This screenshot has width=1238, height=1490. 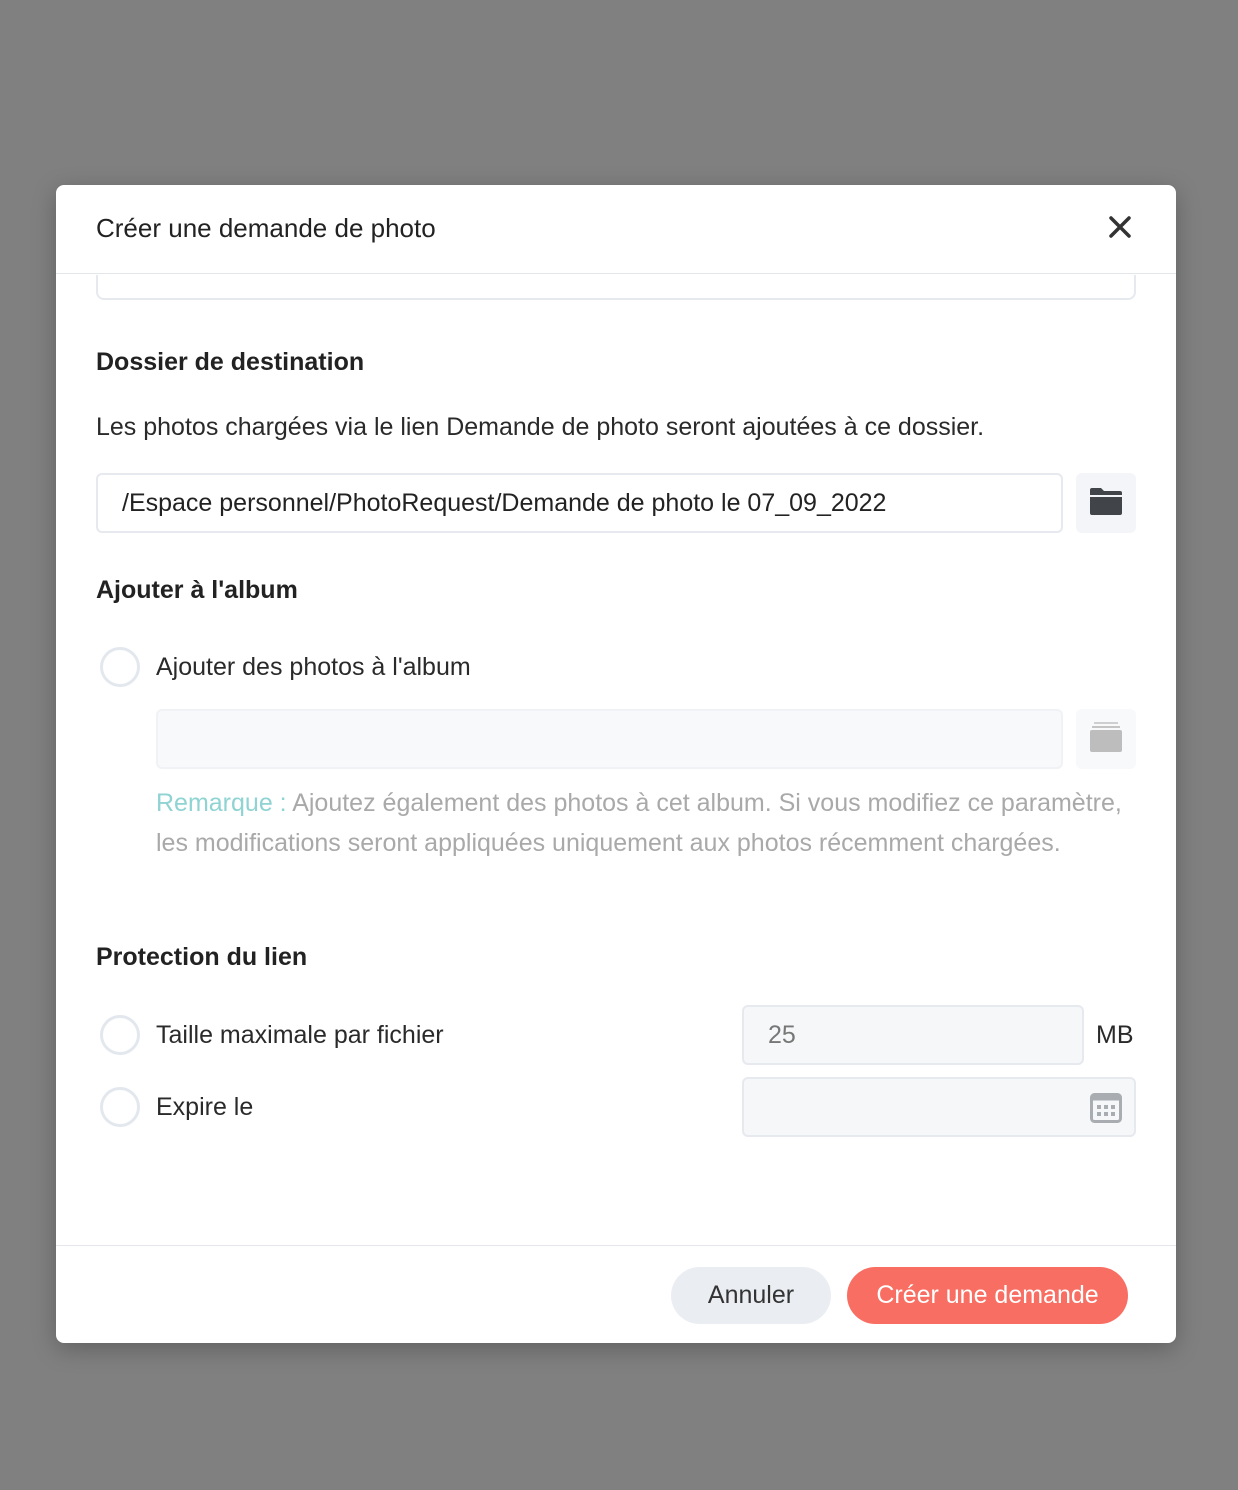 I want to click on add-to-album-radio, so click(x=120, y=667).